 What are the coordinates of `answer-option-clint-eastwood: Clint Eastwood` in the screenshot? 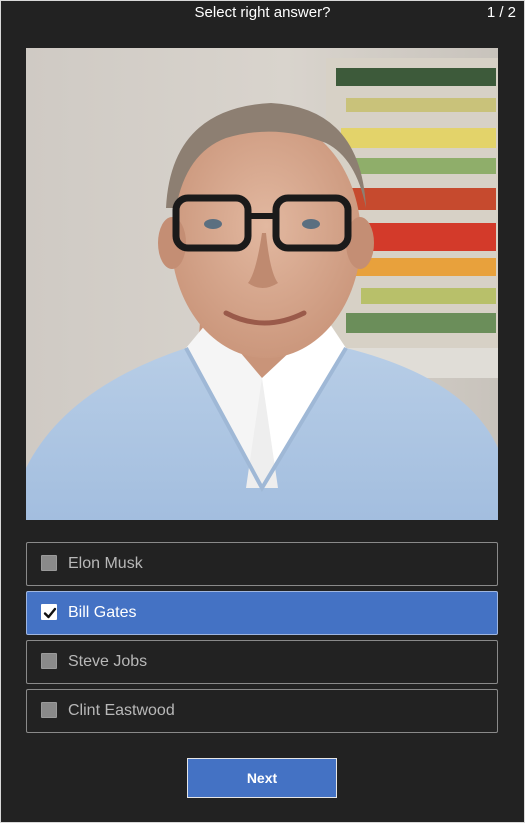 It's located at (262, 711).